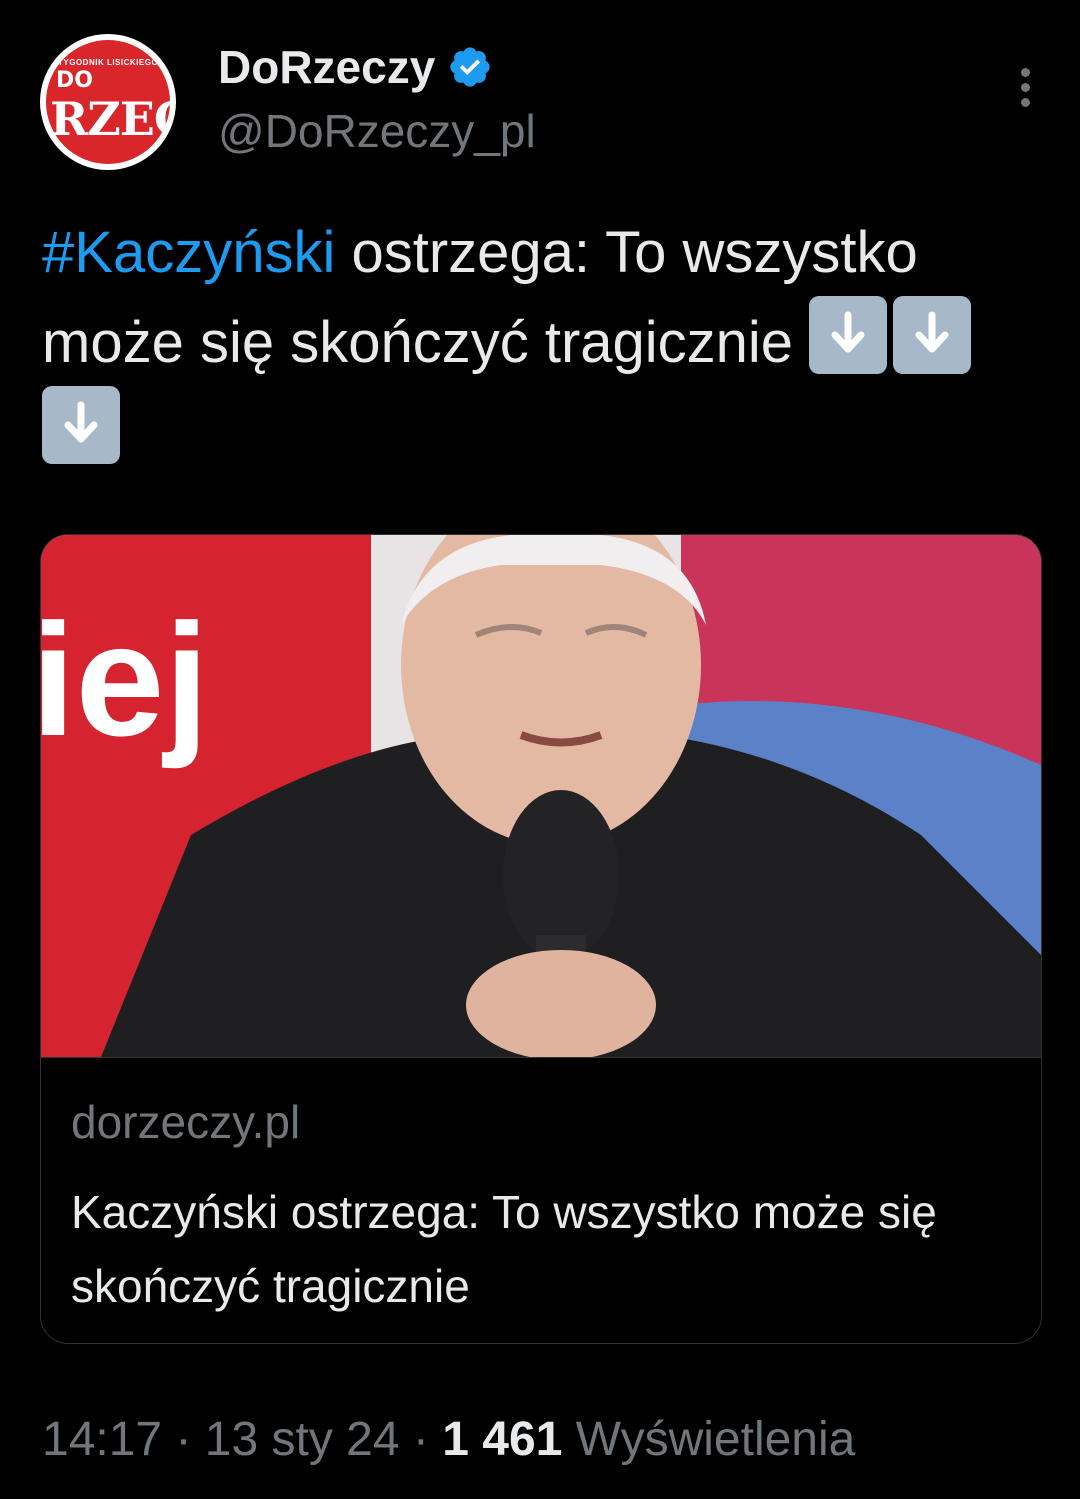 The width and height of the screenshot is (1080, 1499). What do you see at coordinates (541, 1057) in the screenshot?
I see `card-divider` at bounding box center [541, 1057].